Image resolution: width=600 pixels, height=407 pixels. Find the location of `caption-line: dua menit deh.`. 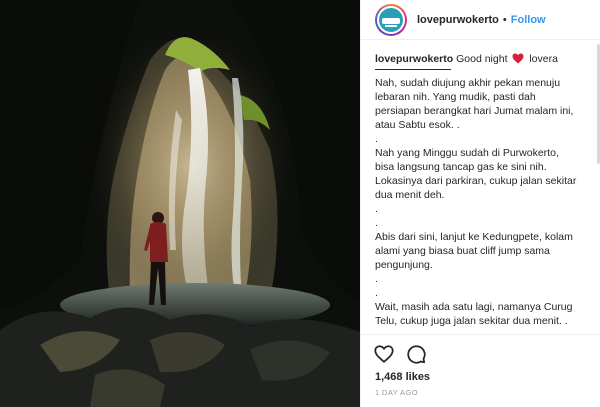

caption-line: dua menit deh. is located at coordinates (410, 195).